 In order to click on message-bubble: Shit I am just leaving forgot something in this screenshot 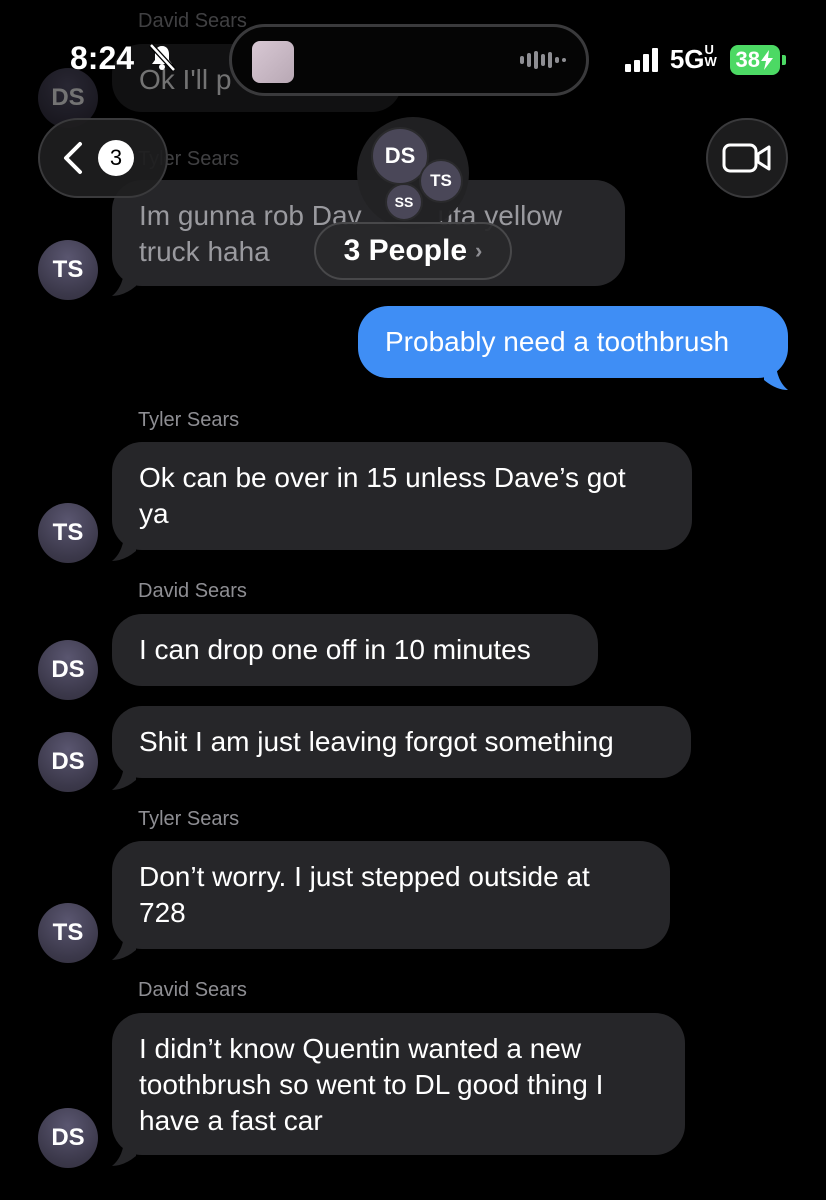, I will do `click(401, 742)`.